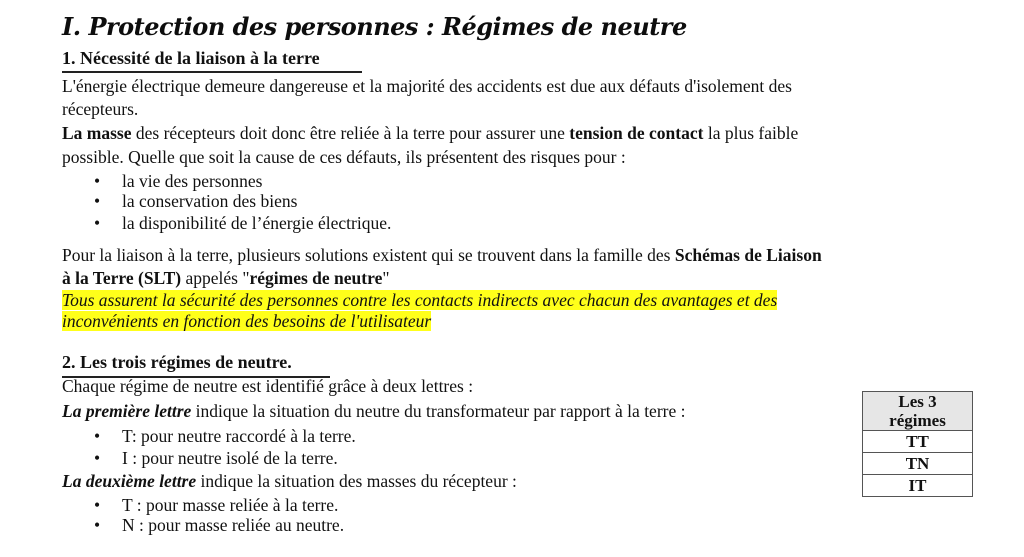 Image resolution: width=1024 pixels, height=557 pixels. What do you see at coordinates (192, 181) in the screenshot?
I see `list-item-text: la vie des personnes` at bounding box center [192, 181].